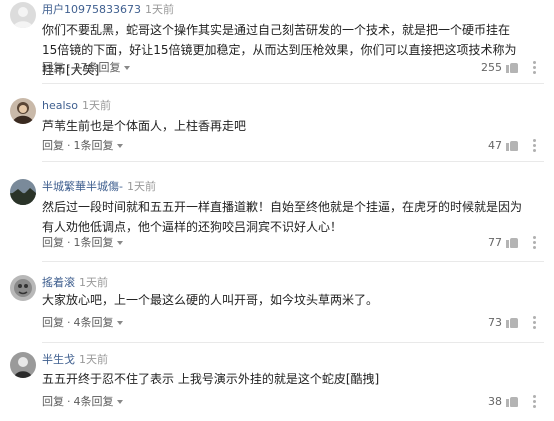 The image size is (554, 421). Describe the element at coordinates (211, 379) in the screenshot. I see `comment-text: 五五开终于忍不住了表示 上我号演示外挂的就是这个蛇皮[酷拽]` at that location.